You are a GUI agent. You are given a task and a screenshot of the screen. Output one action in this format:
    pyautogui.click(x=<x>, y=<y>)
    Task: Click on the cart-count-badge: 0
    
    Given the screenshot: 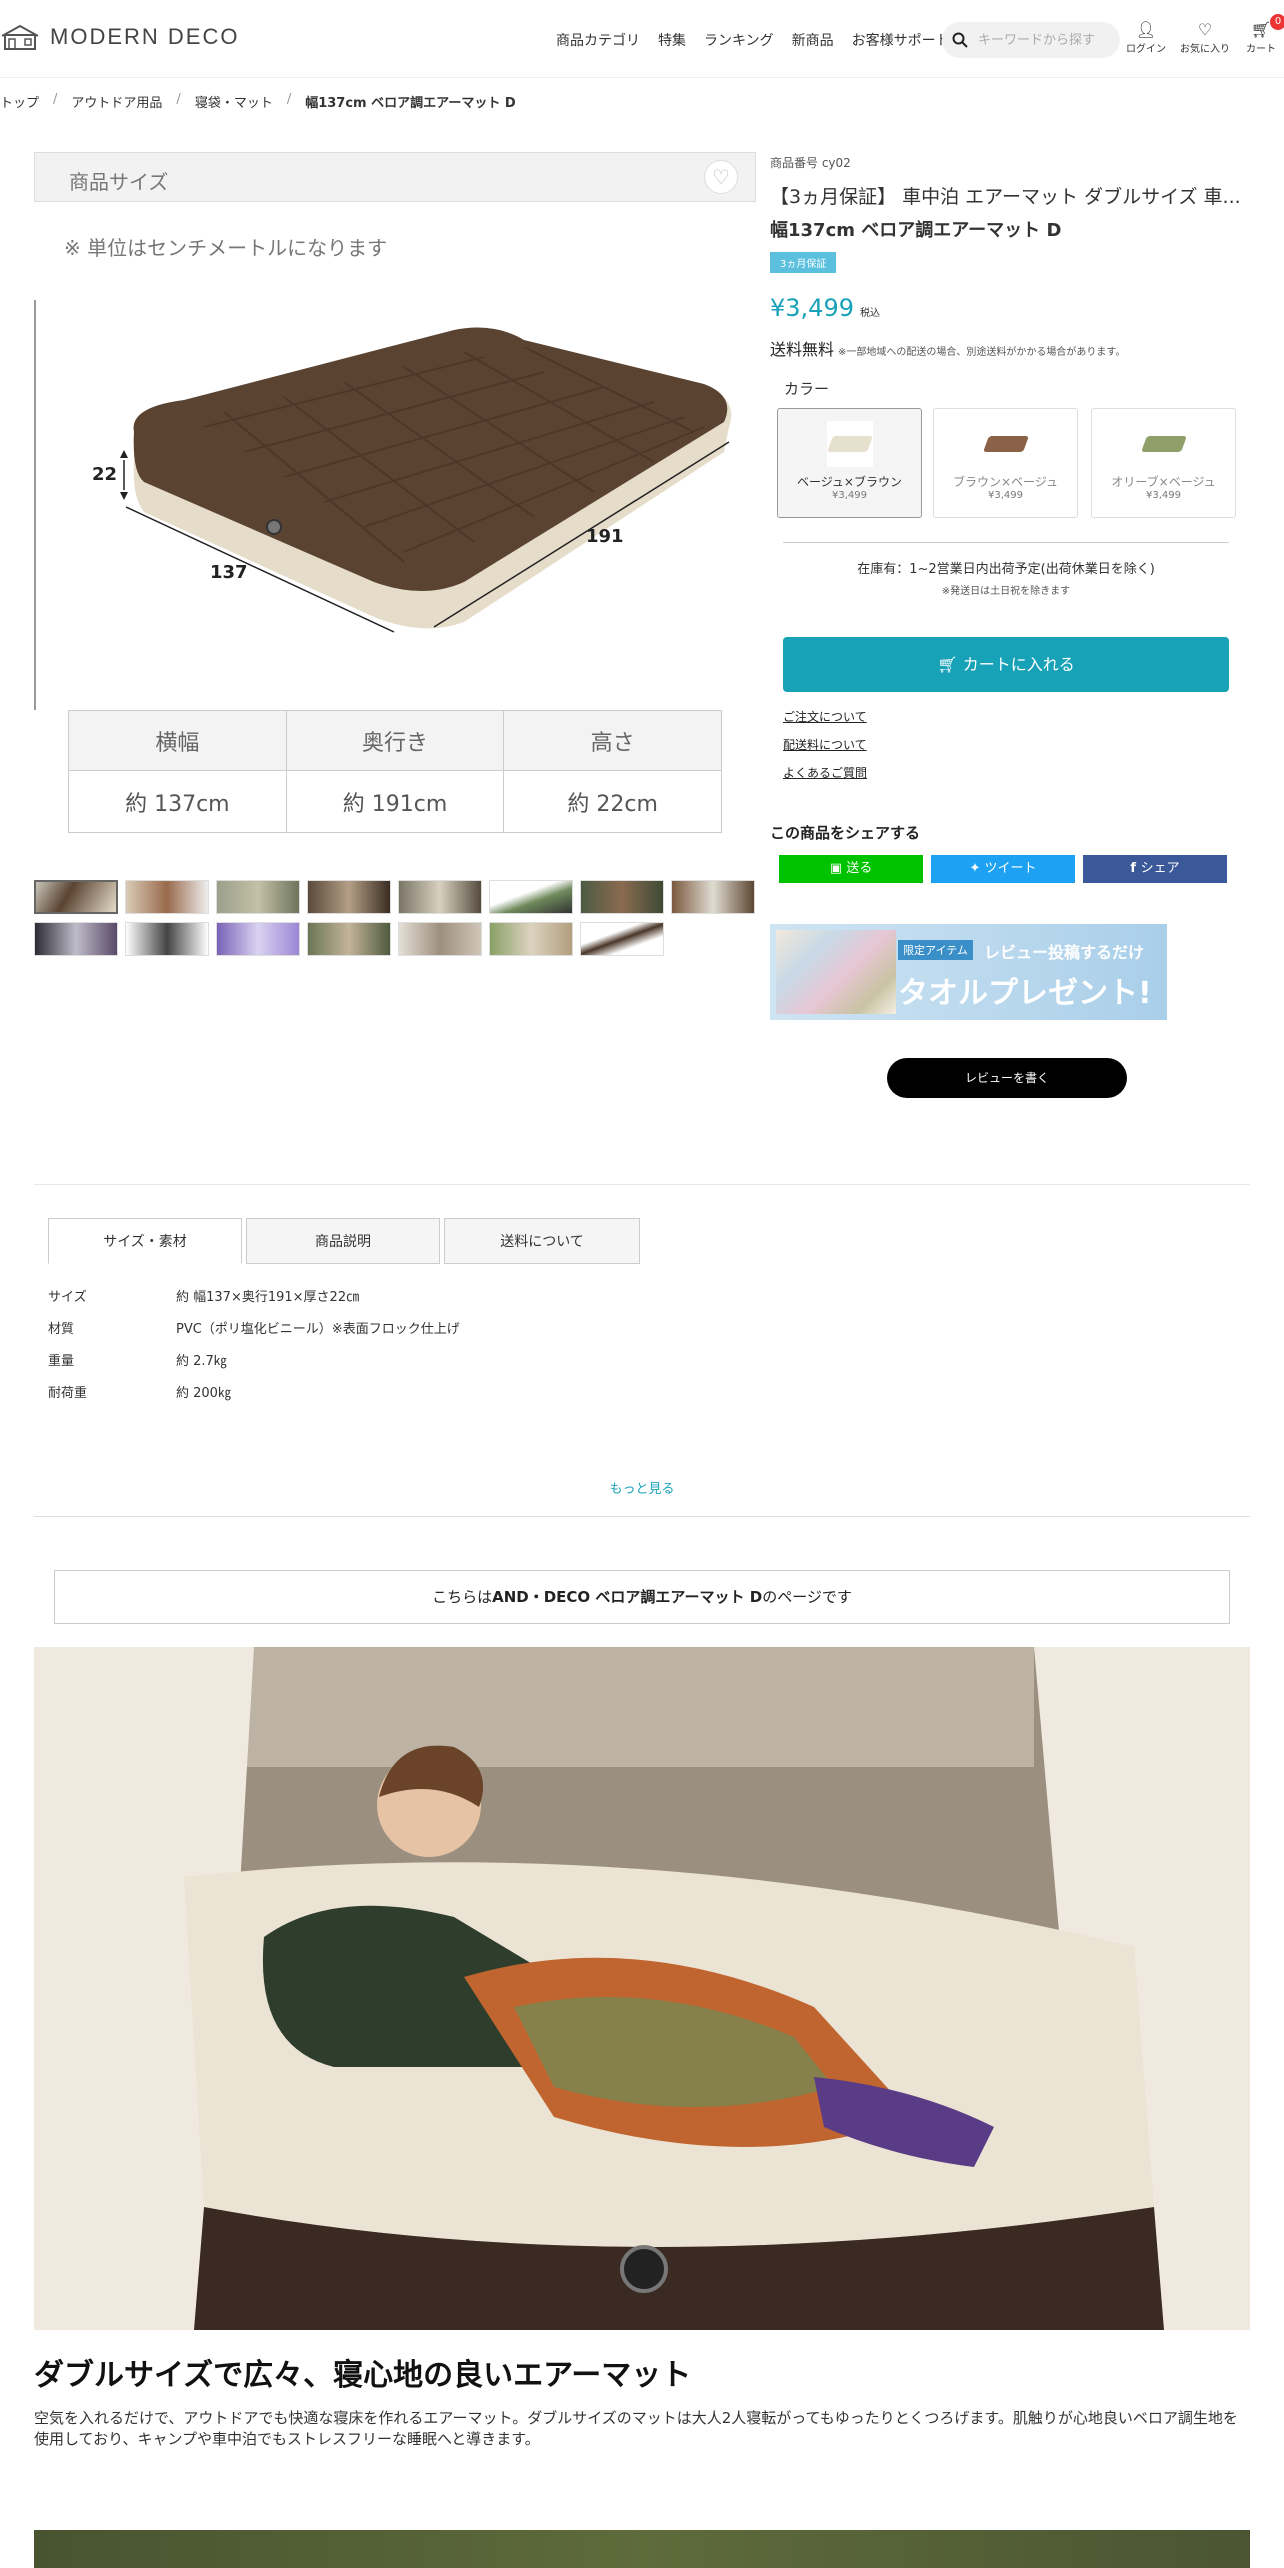 What is the action you would take?
    pyautogui.click(x=1277, y=22)
    